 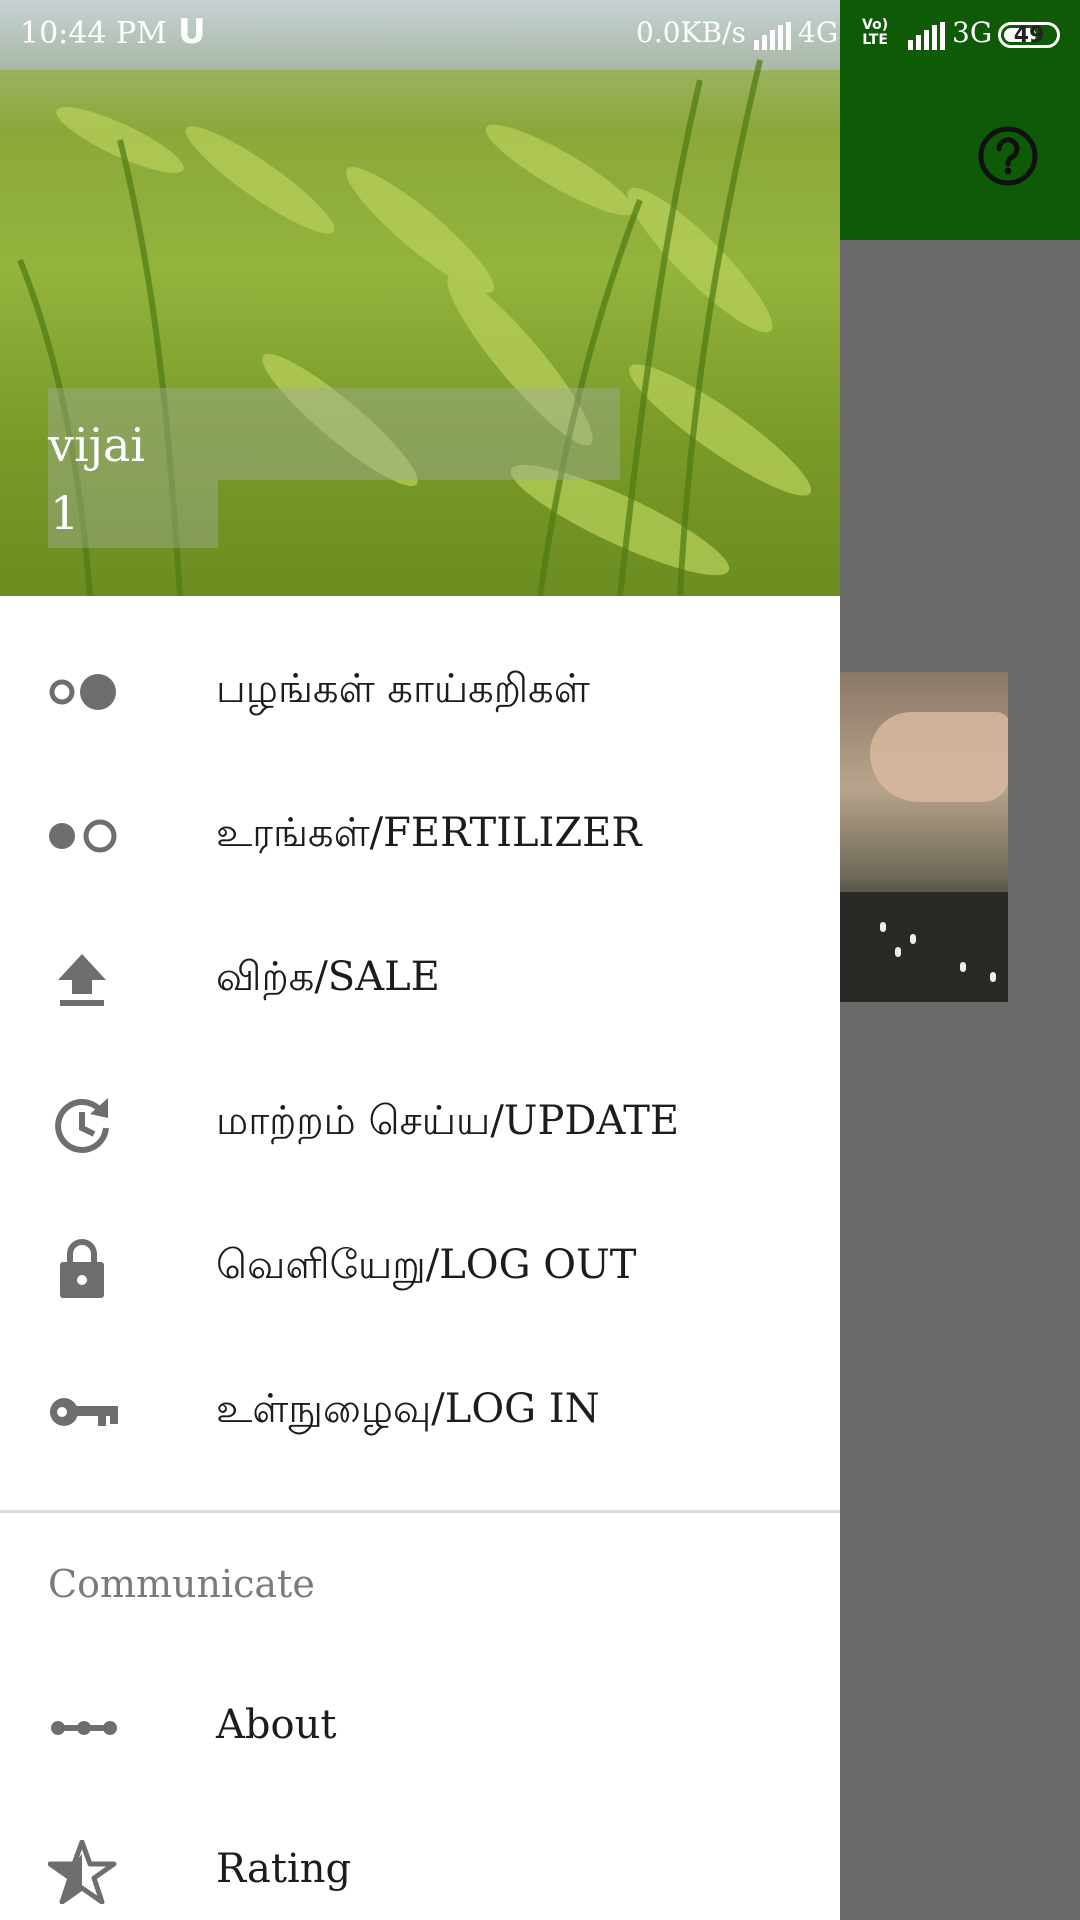 I want to click on menu-label: பழங்கள் காய்கறிகள், so click(x=403, y=689).